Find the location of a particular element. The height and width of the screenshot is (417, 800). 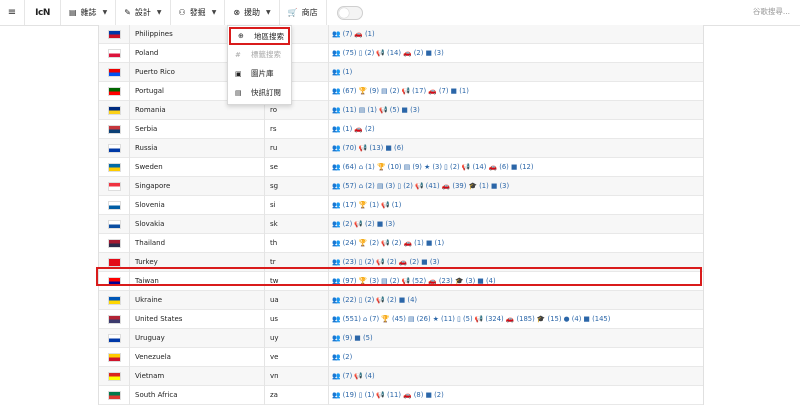

country-code: sk is located at coordinates (297, 224).